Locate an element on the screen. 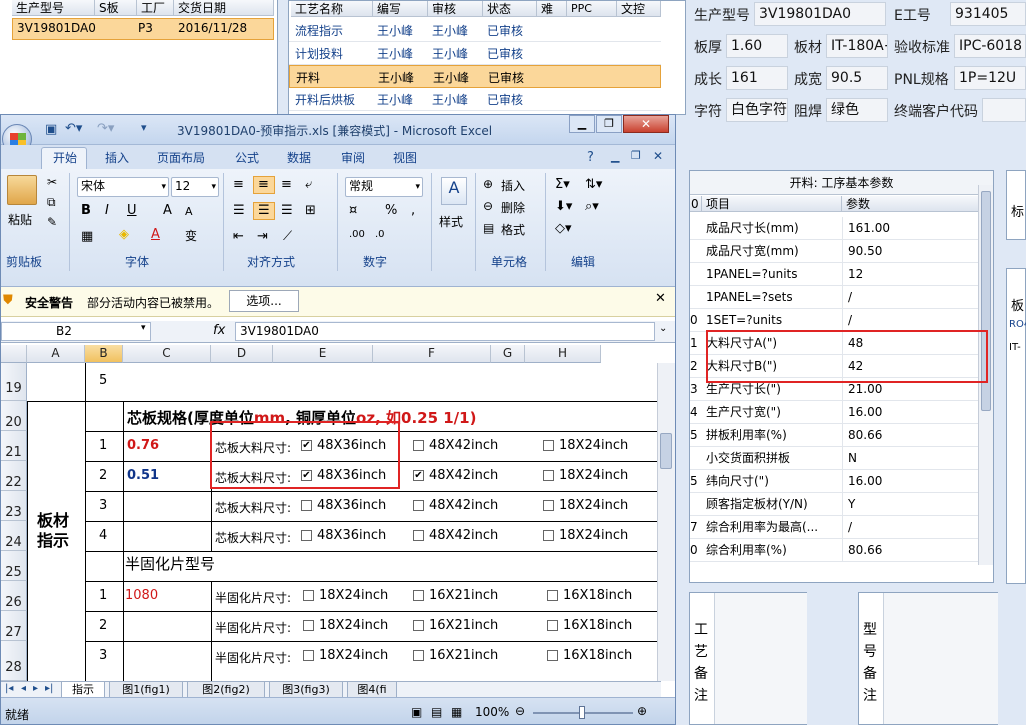 This screenshot has width=1026, height=725. tab-view: 视图 is located at coordinates (405, 157).